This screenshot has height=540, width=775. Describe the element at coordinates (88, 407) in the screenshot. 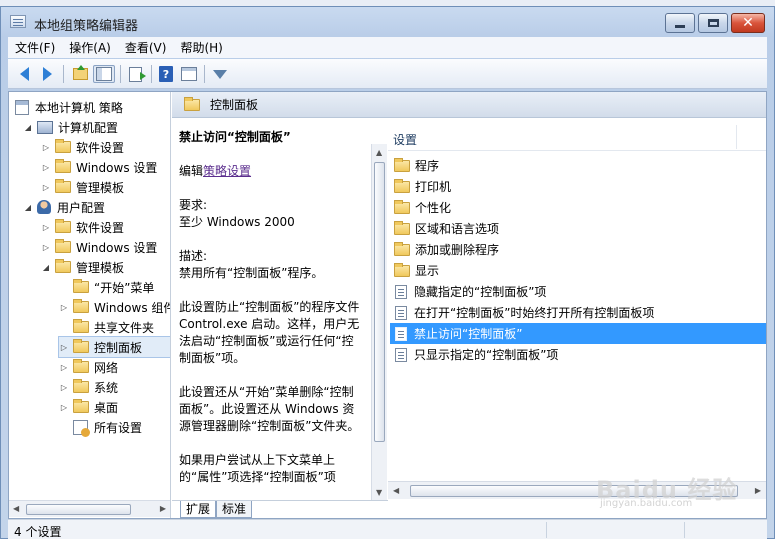

I see `tree-item-desktop: ▷ 桌面` at that location.